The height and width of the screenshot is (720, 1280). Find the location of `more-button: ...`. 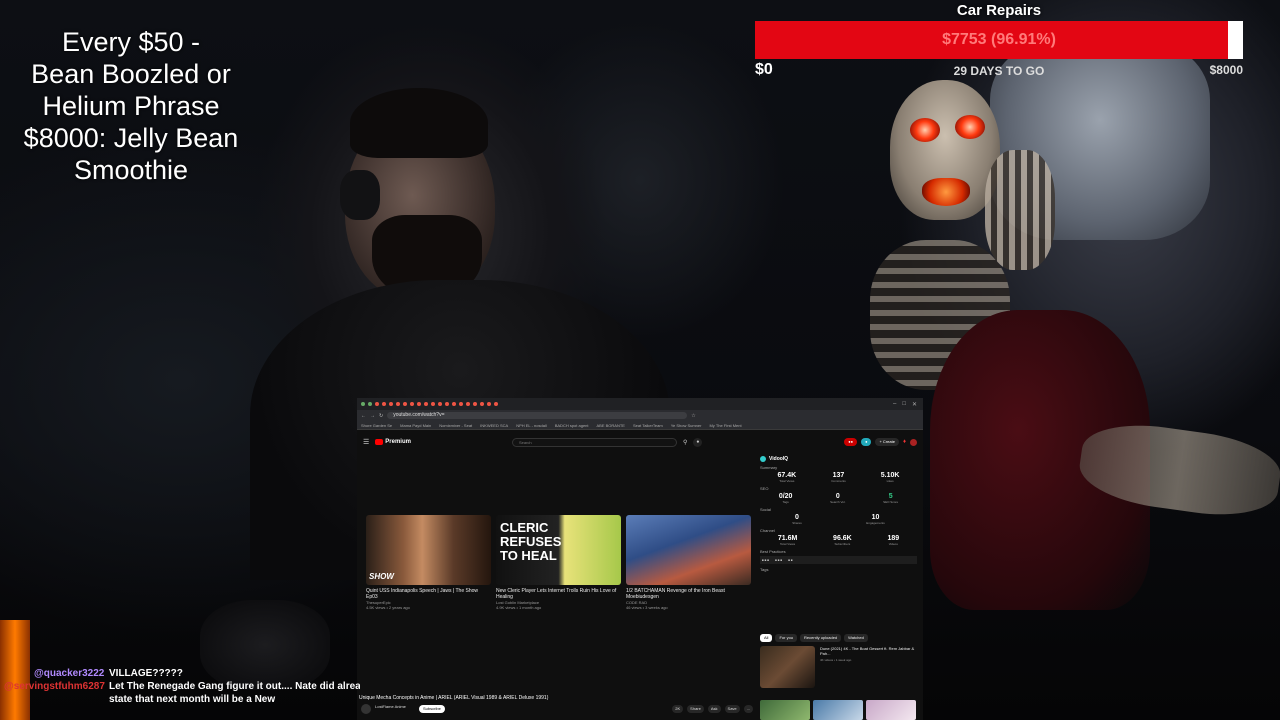

more-button: ... is located at coordinates (748, 709).